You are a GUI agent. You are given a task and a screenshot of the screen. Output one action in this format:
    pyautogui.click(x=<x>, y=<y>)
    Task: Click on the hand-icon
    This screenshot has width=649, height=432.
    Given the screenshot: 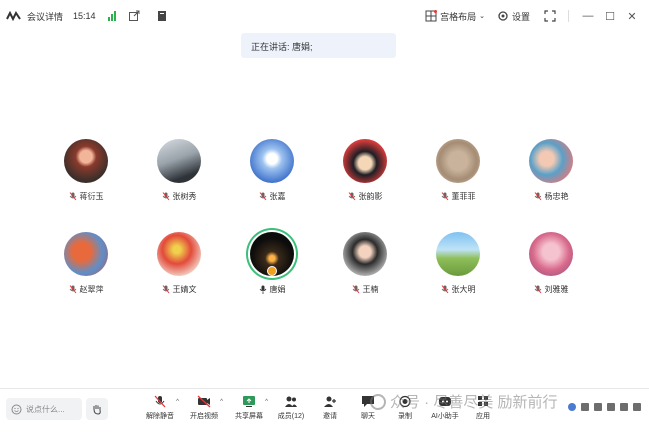 What is the action you would take?
    pyautogui.click(x=97, y=410)
    